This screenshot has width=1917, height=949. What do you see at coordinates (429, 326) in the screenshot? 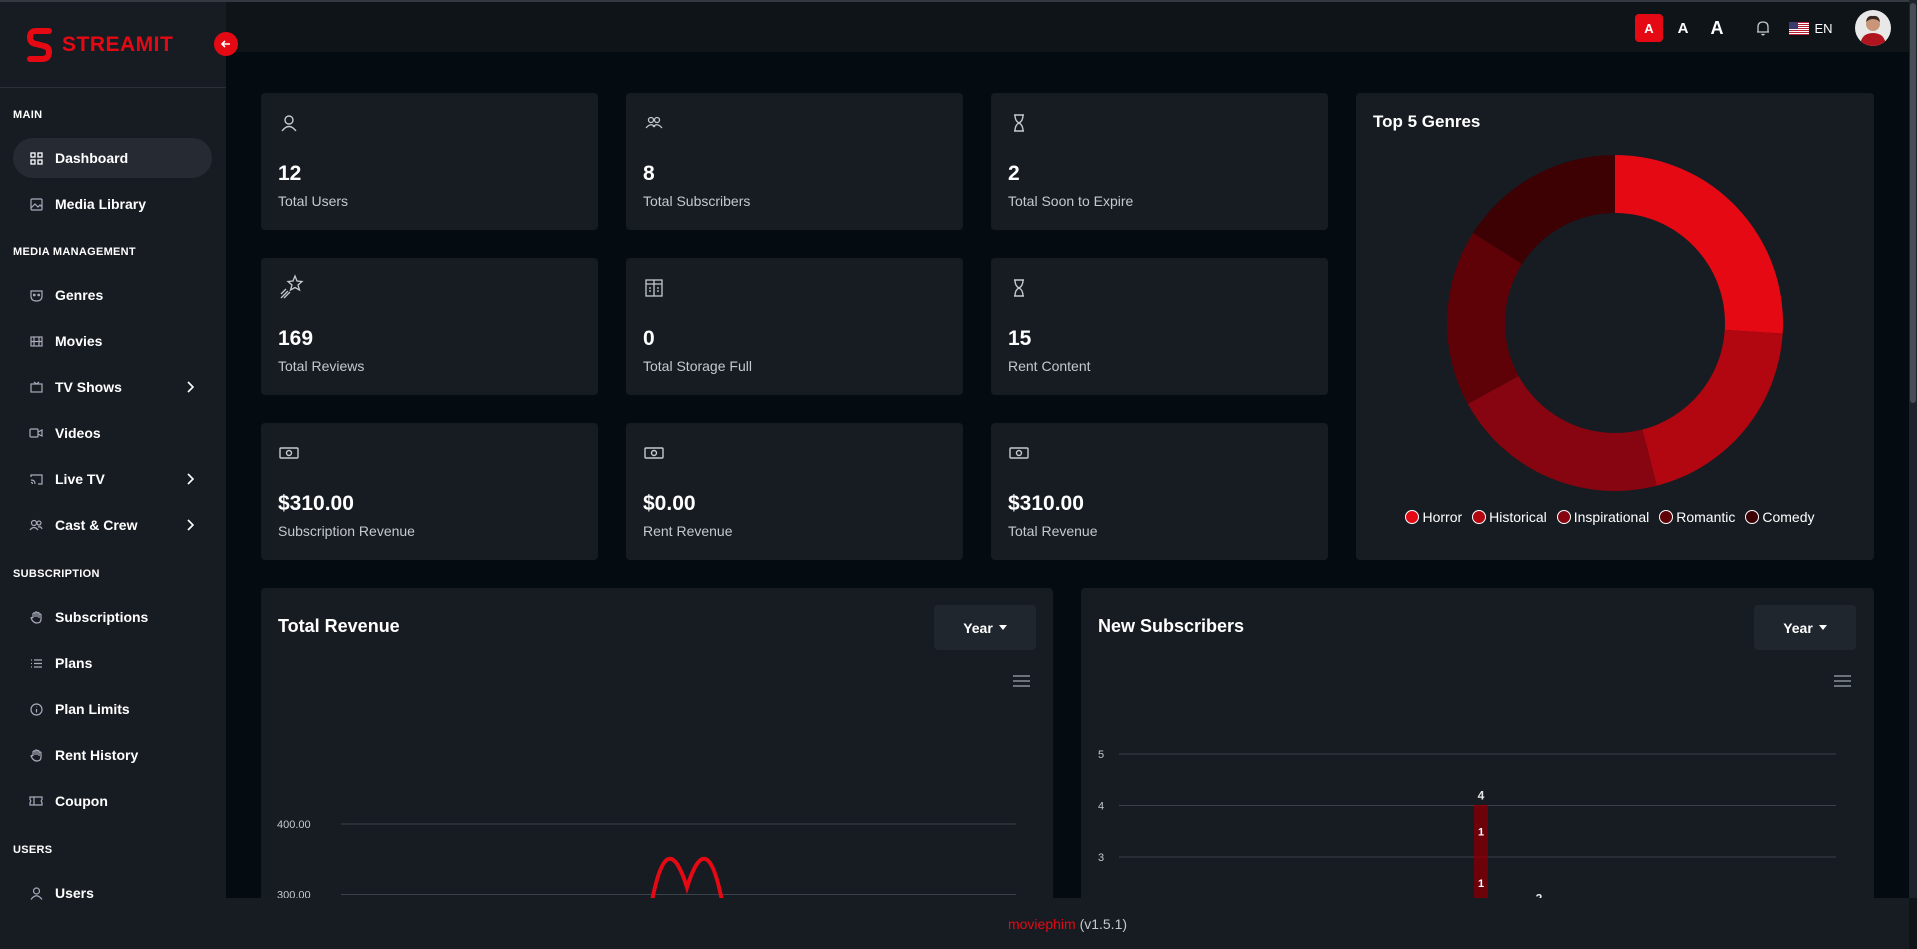
I see `stat-card-total-reviews: 169 Total Reviews` at bounding box center [429, 326].